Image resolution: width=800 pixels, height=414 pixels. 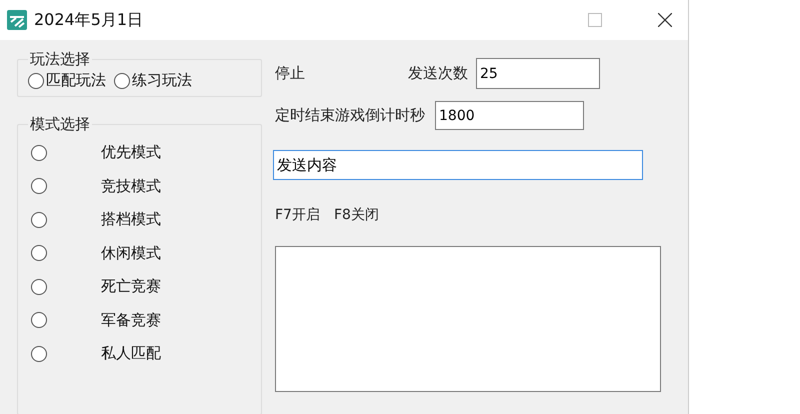 I want to click on maximize-icon, so click(x=595, y=20).